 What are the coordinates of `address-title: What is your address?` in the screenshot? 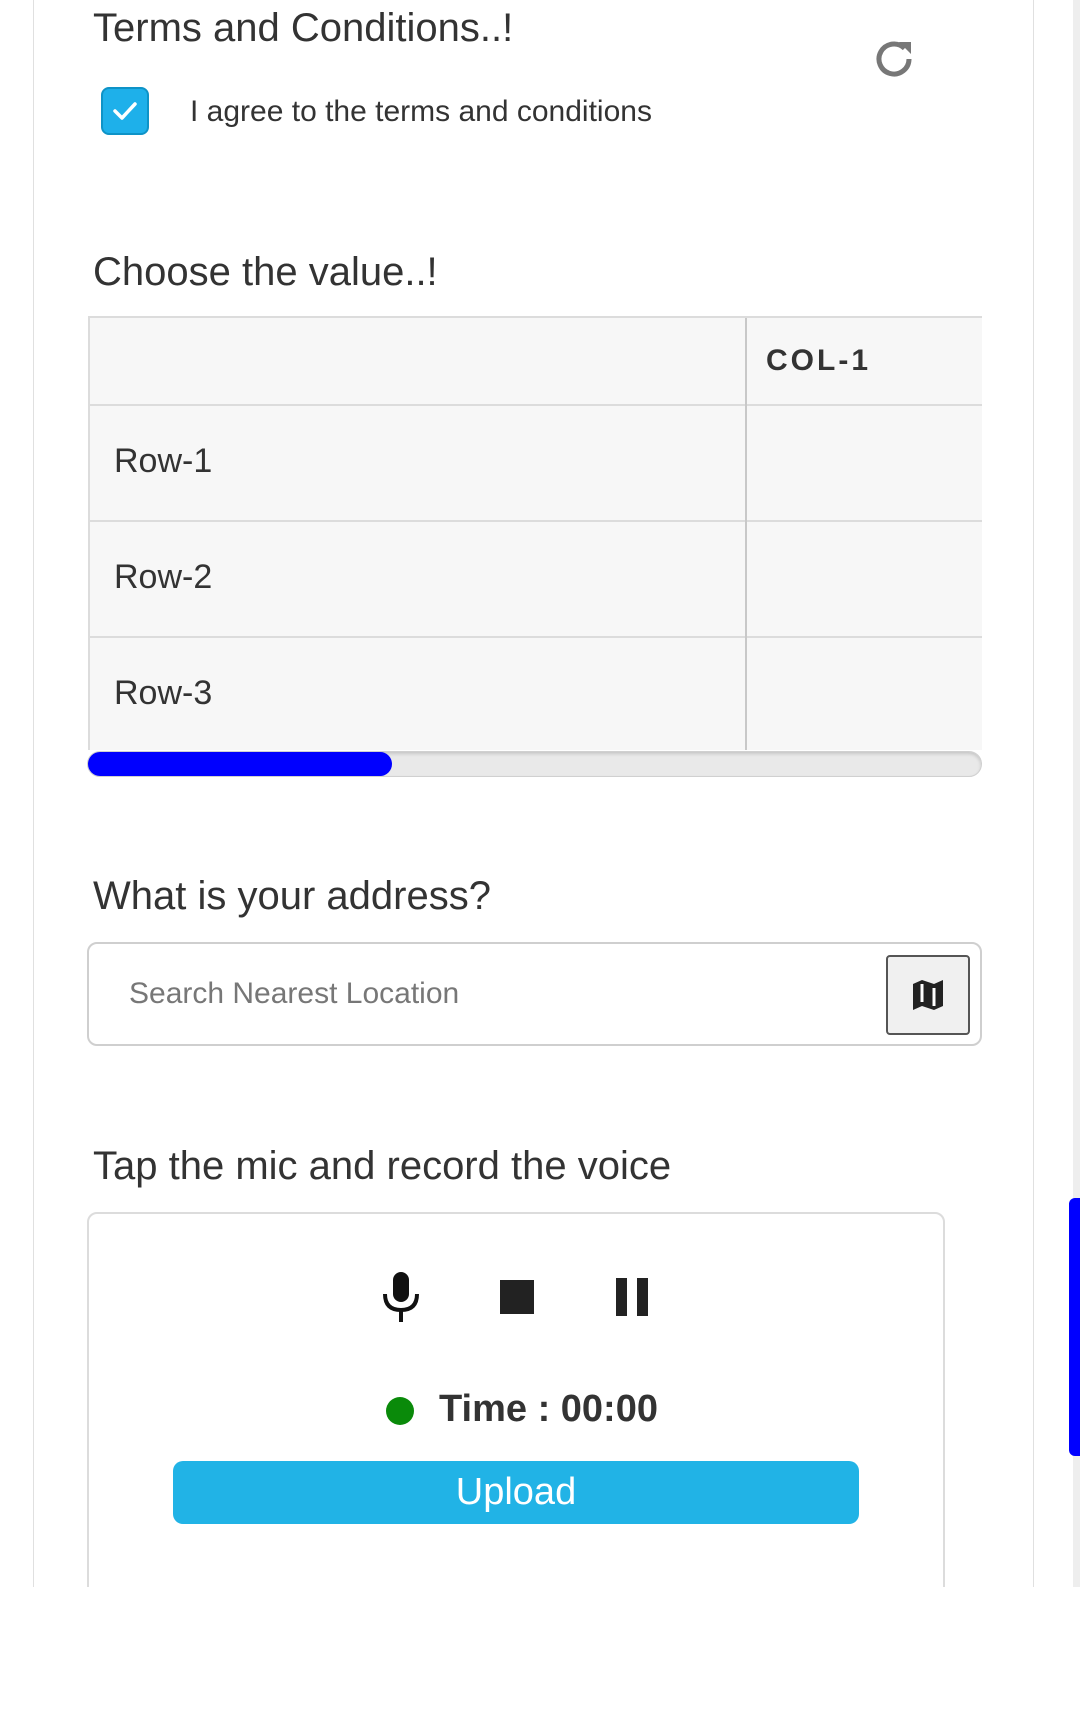 It's located at (292, 896).